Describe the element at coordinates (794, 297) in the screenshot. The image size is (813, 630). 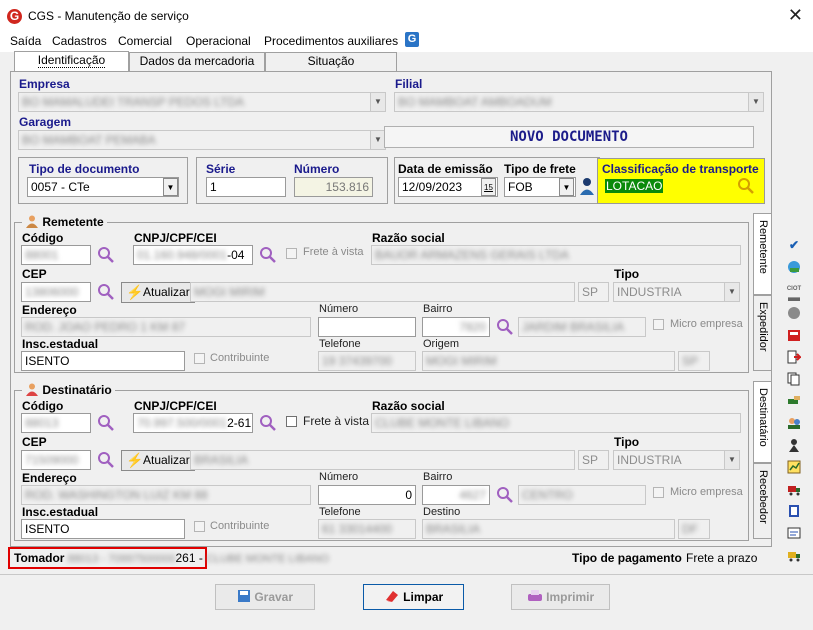
I see `circle-icon: ▬` at that location.